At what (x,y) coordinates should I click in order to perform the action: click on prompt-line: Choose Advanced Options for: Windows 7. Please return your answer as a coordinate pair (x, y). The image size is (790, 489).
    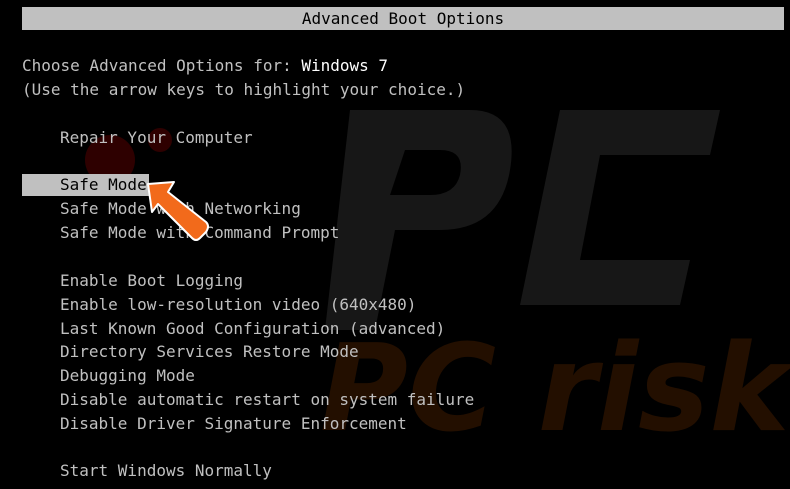
    Looking at the image, I should click on (205, 66).